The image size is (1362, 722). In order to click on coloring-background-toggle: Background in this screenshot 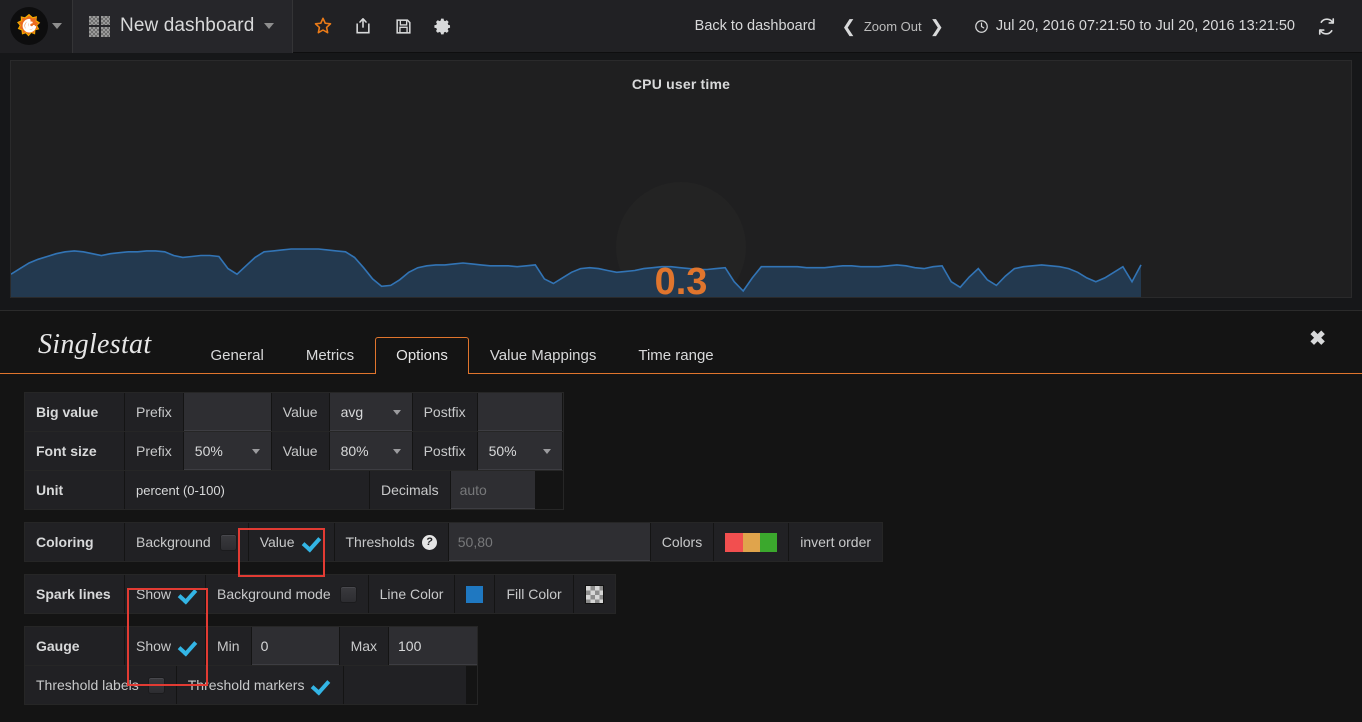, I will do `click(187, 542)`.